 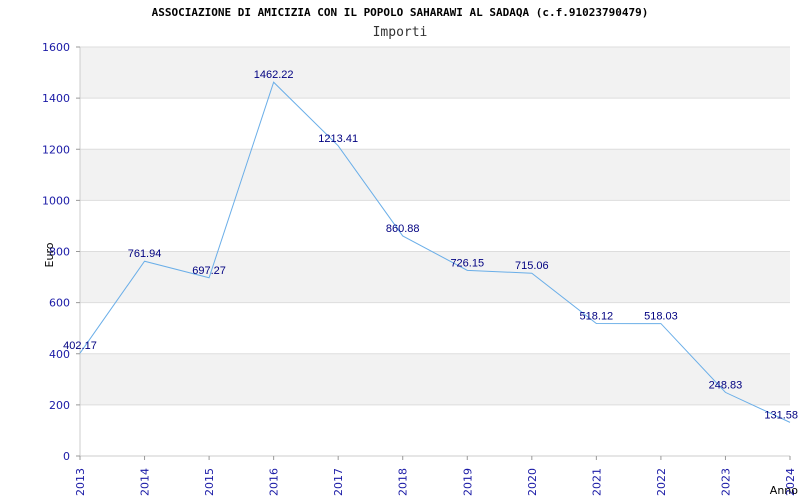 What do you see at coordinates (596, 482) in the screenshot?
I see `x-tick-label: 2021` at bounding box center [596, 482].